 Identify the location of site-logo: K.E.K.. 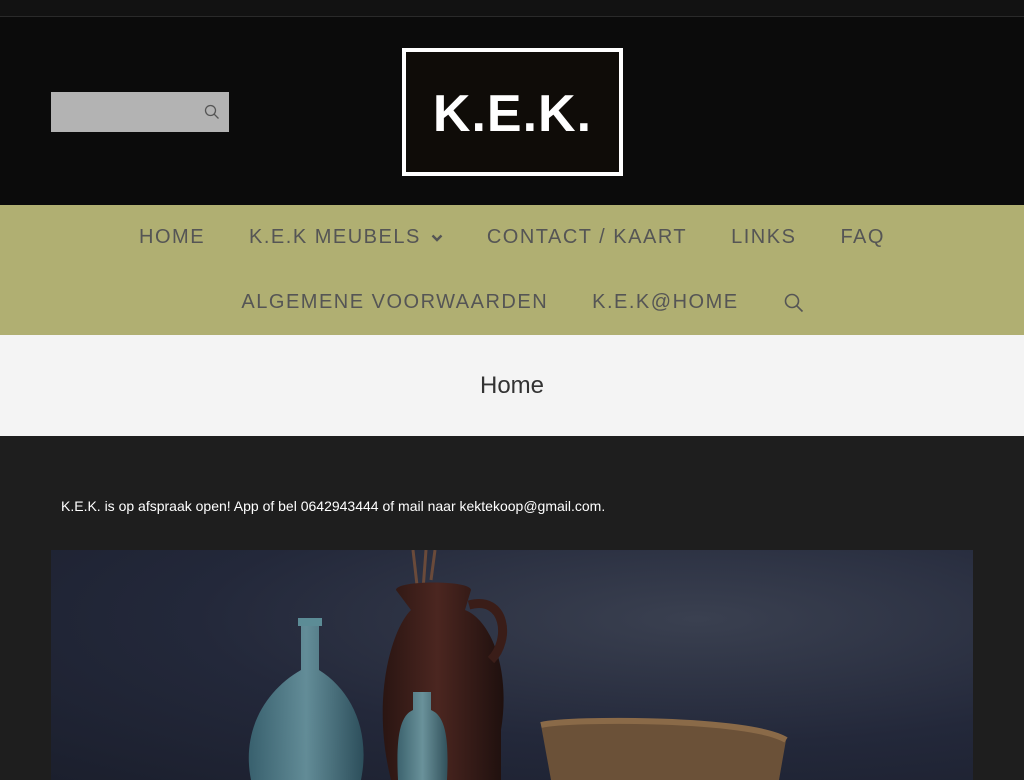
(512, 112).